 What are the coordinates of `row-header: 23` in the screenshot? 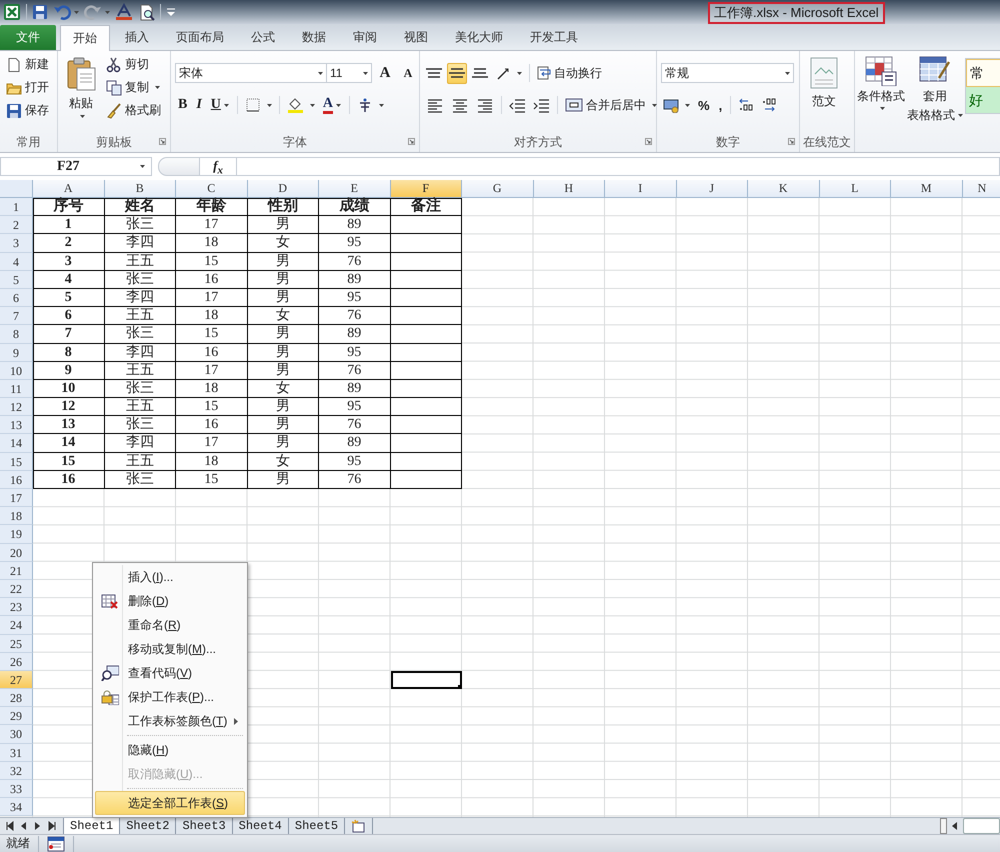 It's located at (16, 607).